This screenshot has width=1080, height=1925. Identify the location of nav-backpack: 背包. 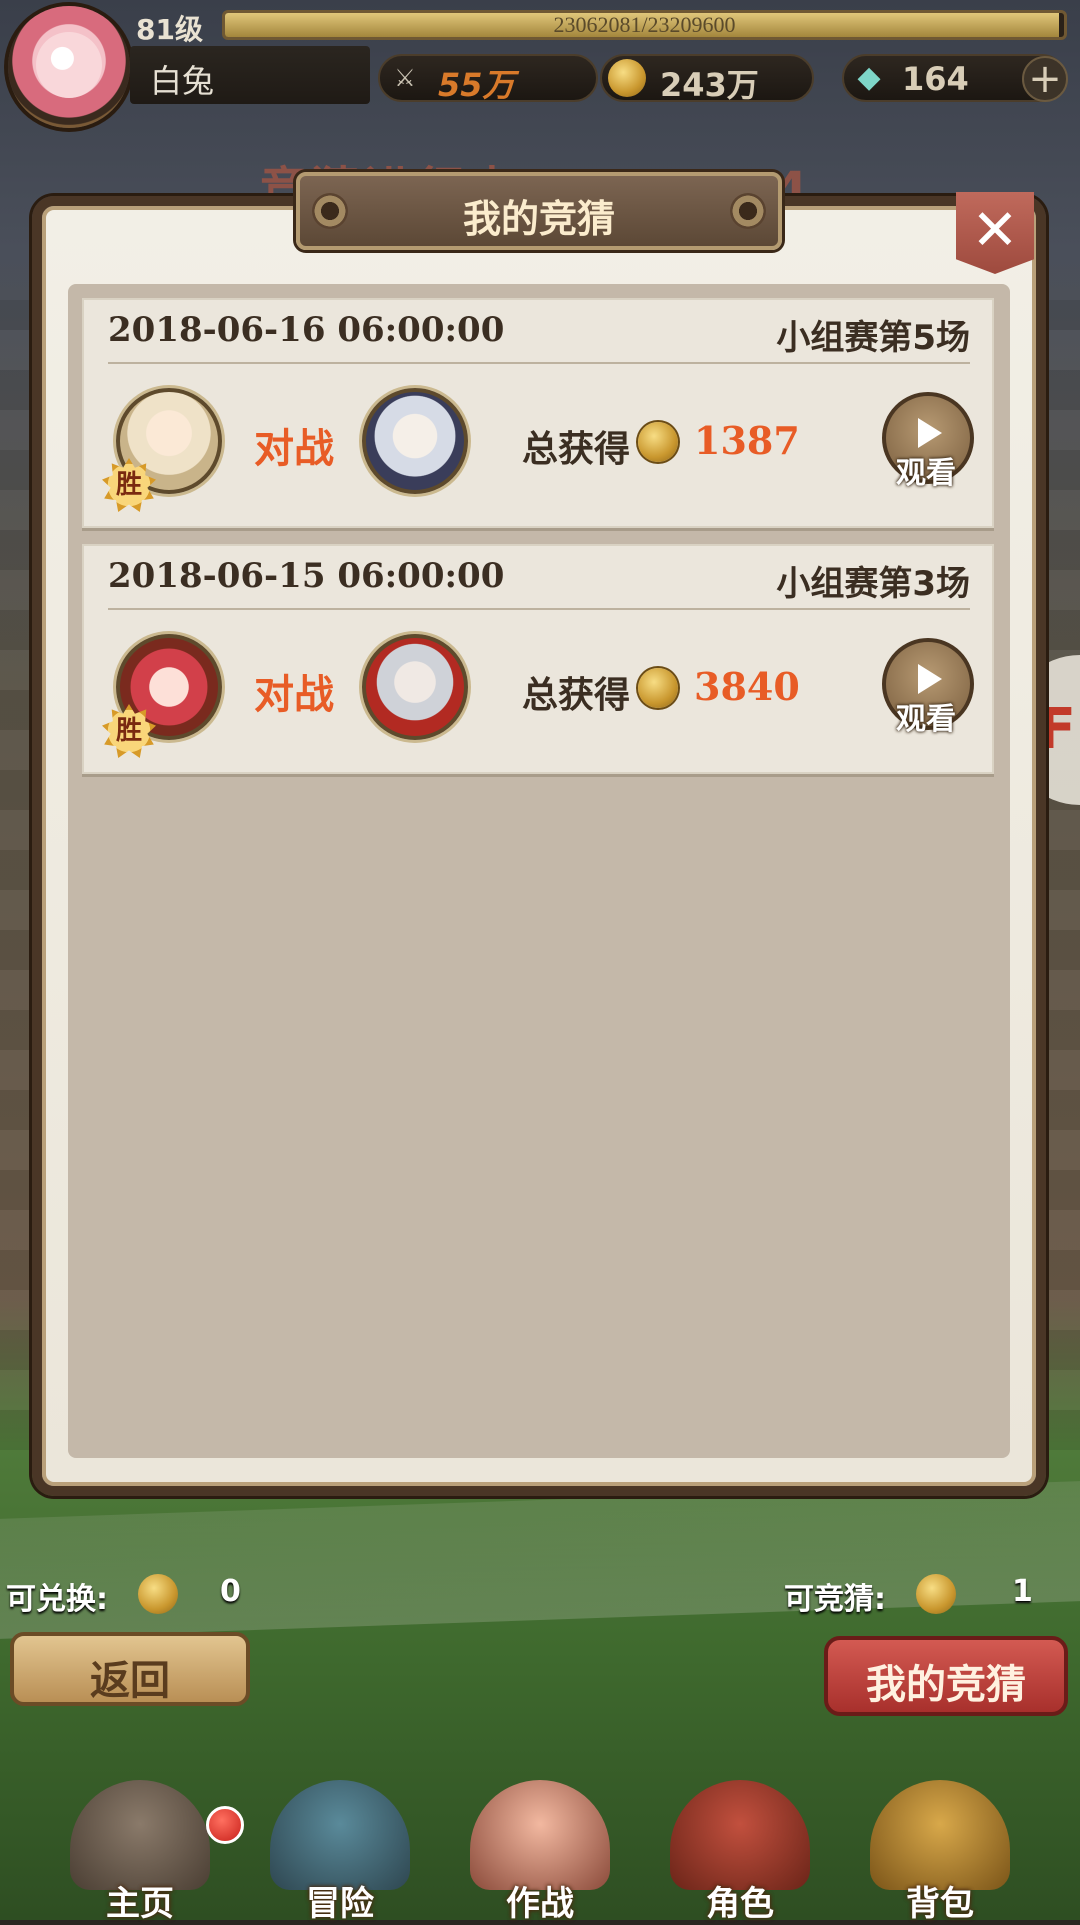
(940, 1847).